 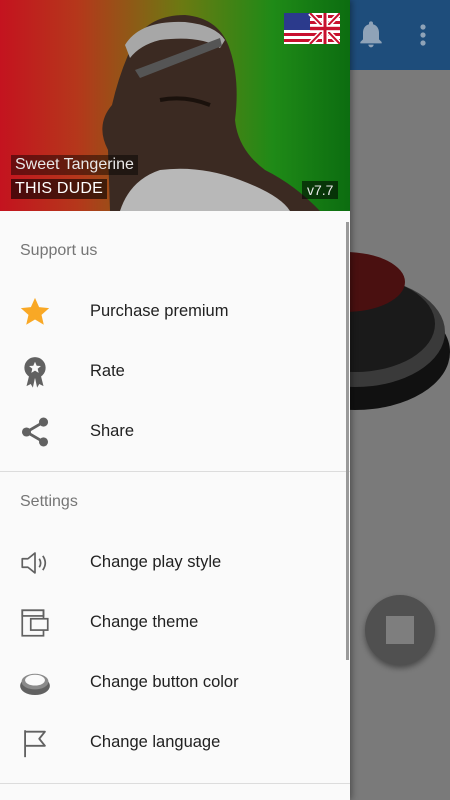 I want to click on menu-item-label: Change button color, so click(x=164, y=682).